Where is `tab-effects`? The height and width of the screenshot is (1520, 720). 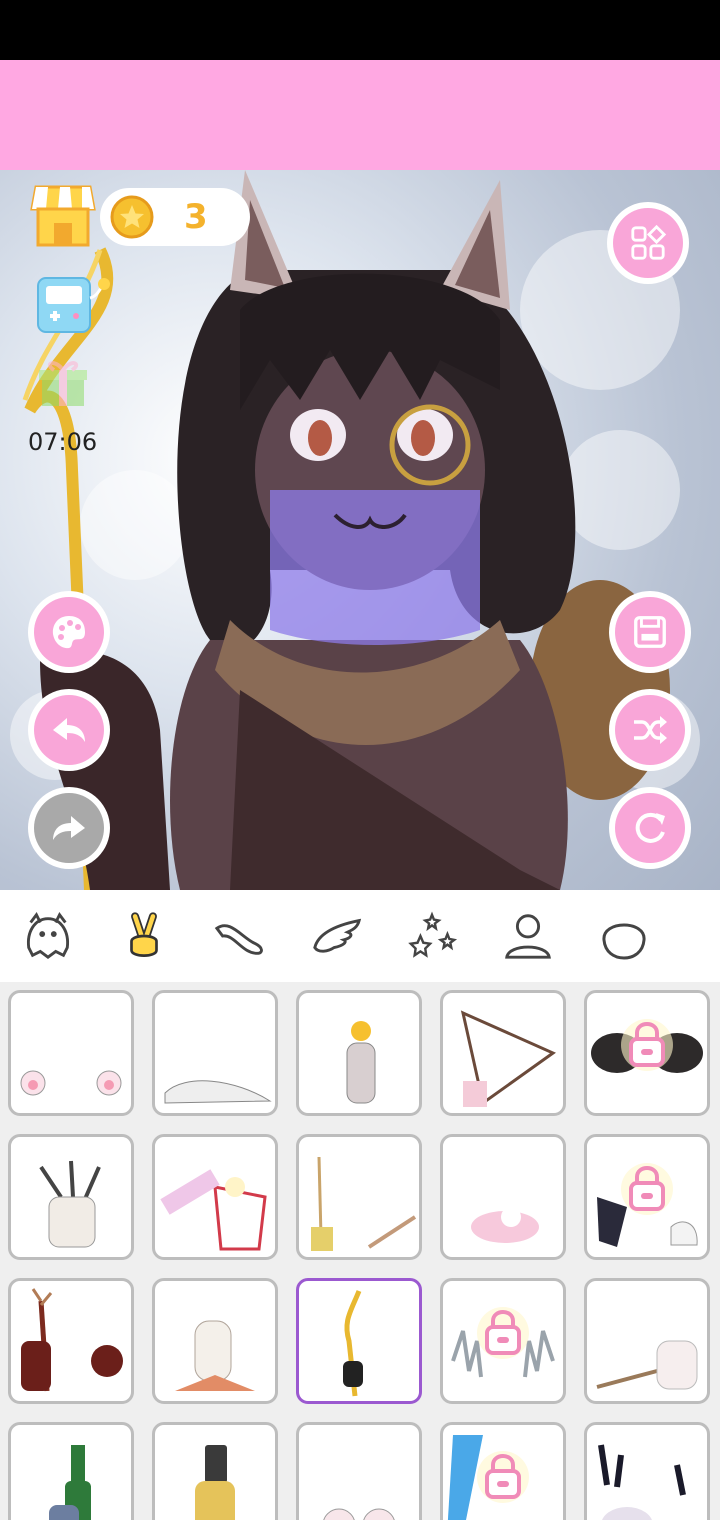 tab-effects is located at coordinates (432, 936).